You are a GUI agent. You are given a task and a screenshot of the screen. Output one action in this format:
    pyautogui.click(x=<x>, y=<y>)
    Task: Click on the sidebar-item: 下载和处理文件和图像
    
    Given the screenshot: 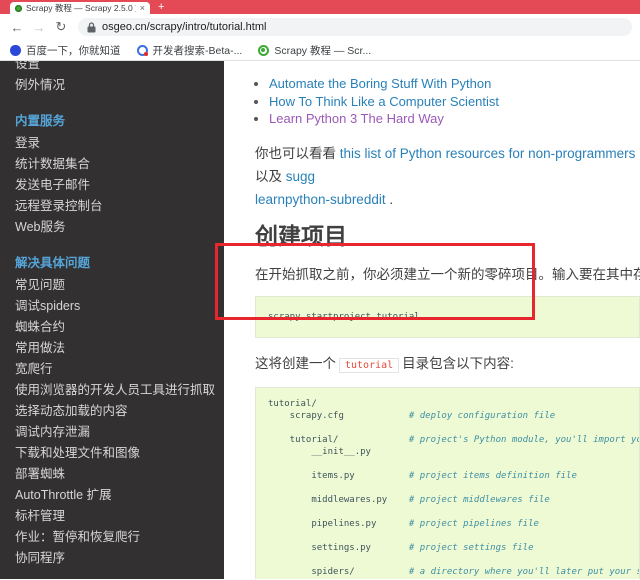 What is the action you would take?
    pyautogui.click(x=112, y=453)
    